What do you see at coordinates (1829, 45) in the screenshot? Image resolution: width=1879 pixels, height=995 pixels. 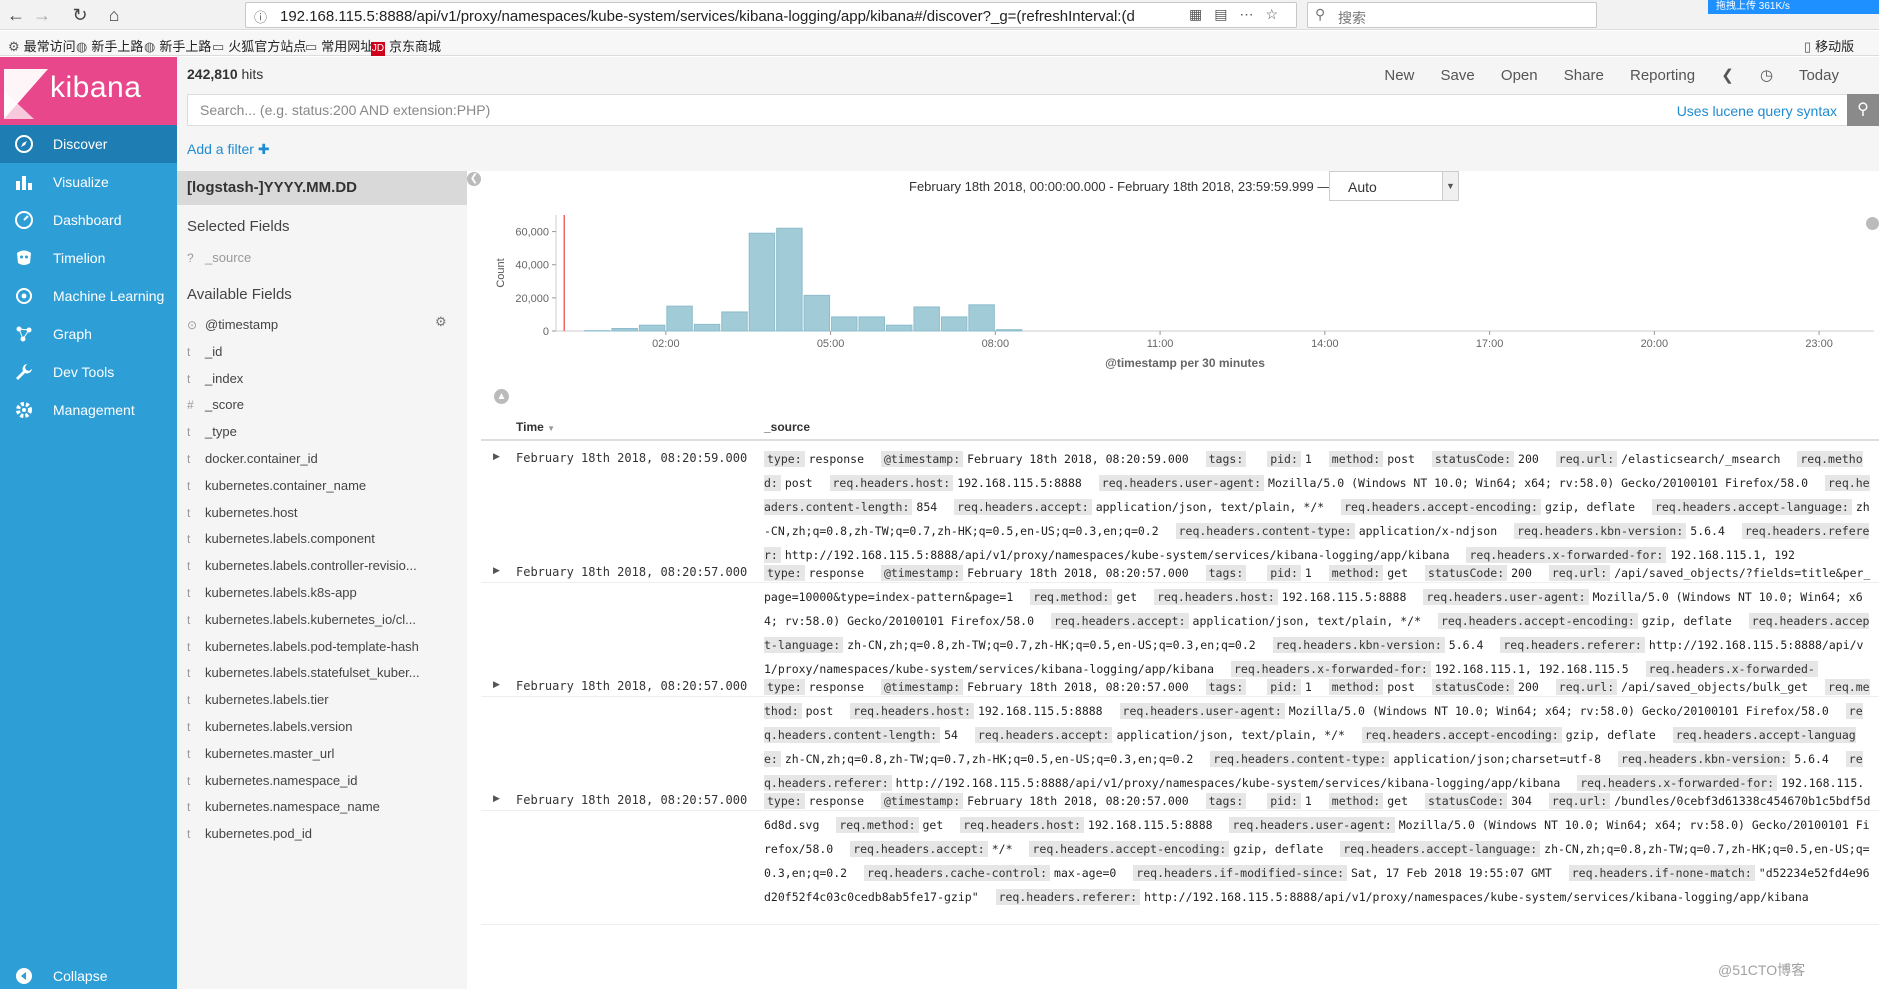 I see `mobile-bookmark: ▯移动版` at bounding box center [1829, 45].